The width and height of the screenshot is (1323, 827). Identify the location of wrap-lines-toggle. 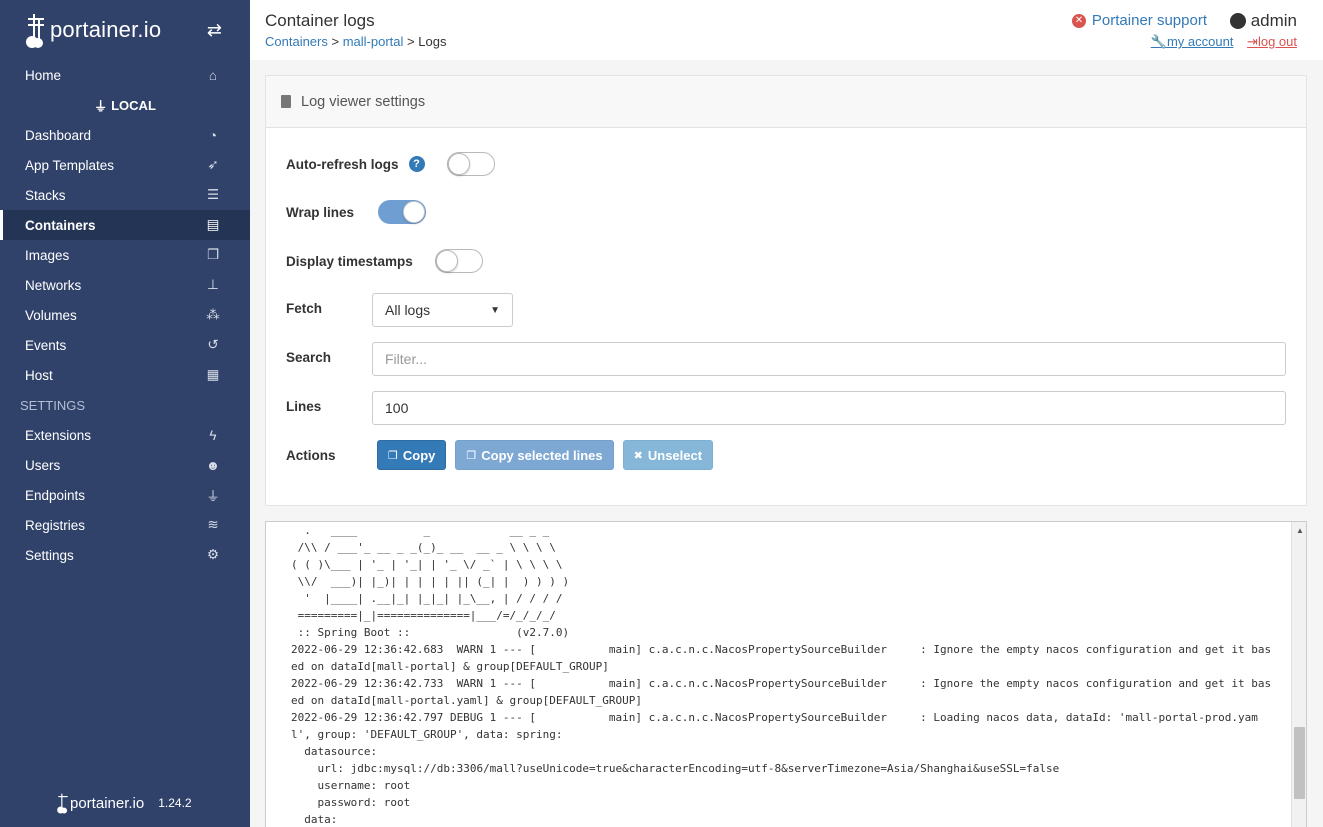
(402, 212).